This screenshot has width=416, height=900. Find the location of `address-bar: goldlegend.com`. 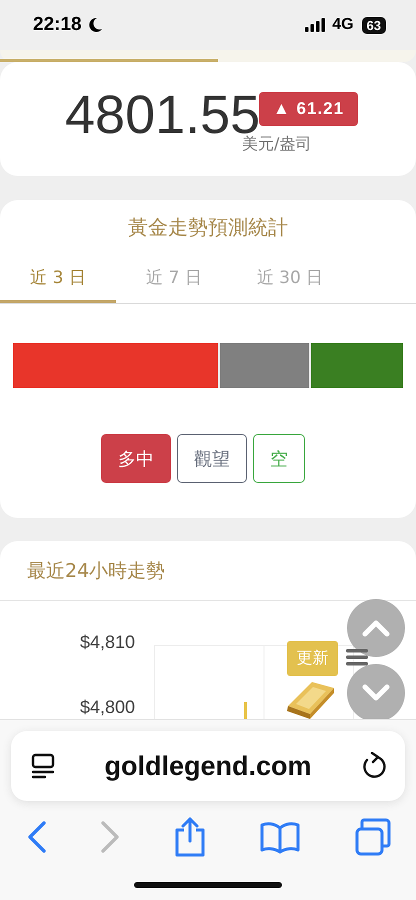

address-bar: goldlegend.com is located at coordinates (208, 766).